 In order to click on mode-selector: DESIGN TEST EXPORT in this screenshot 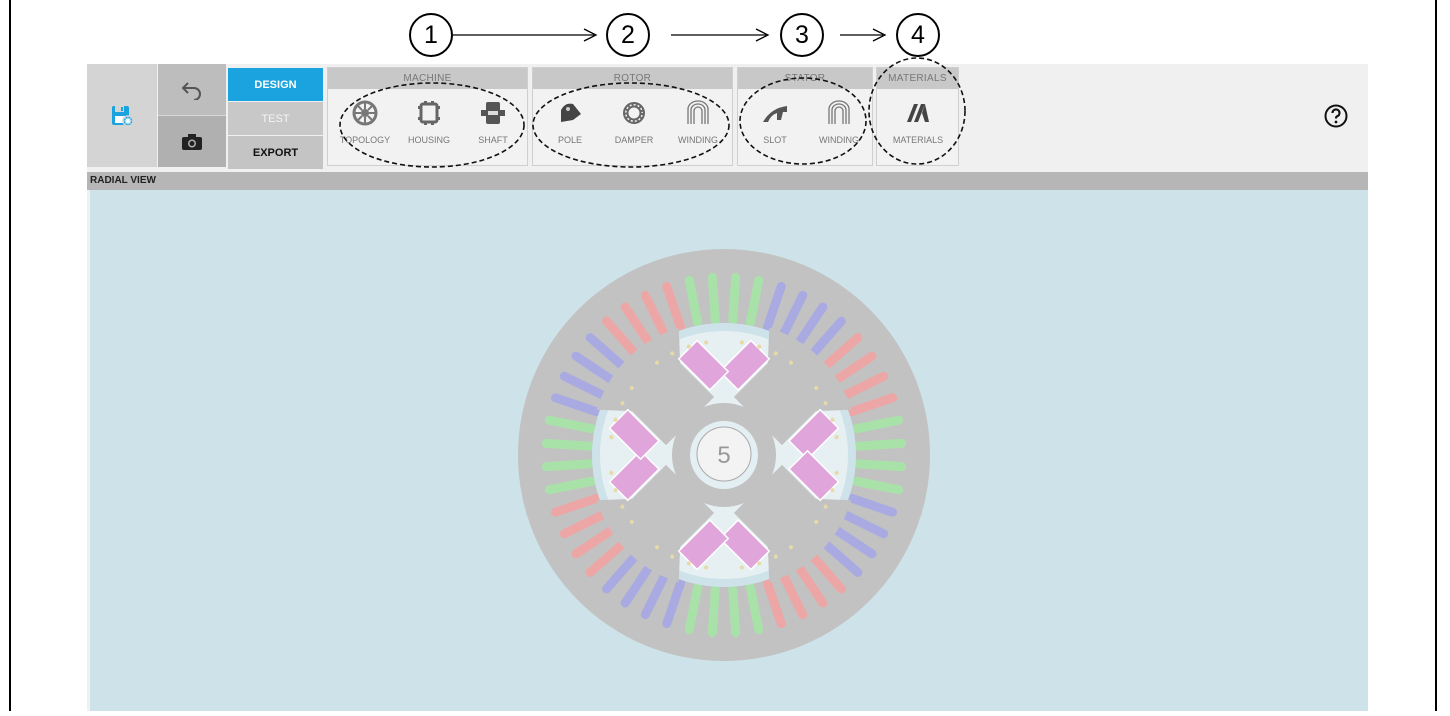, I will do `click(275, 116)`.